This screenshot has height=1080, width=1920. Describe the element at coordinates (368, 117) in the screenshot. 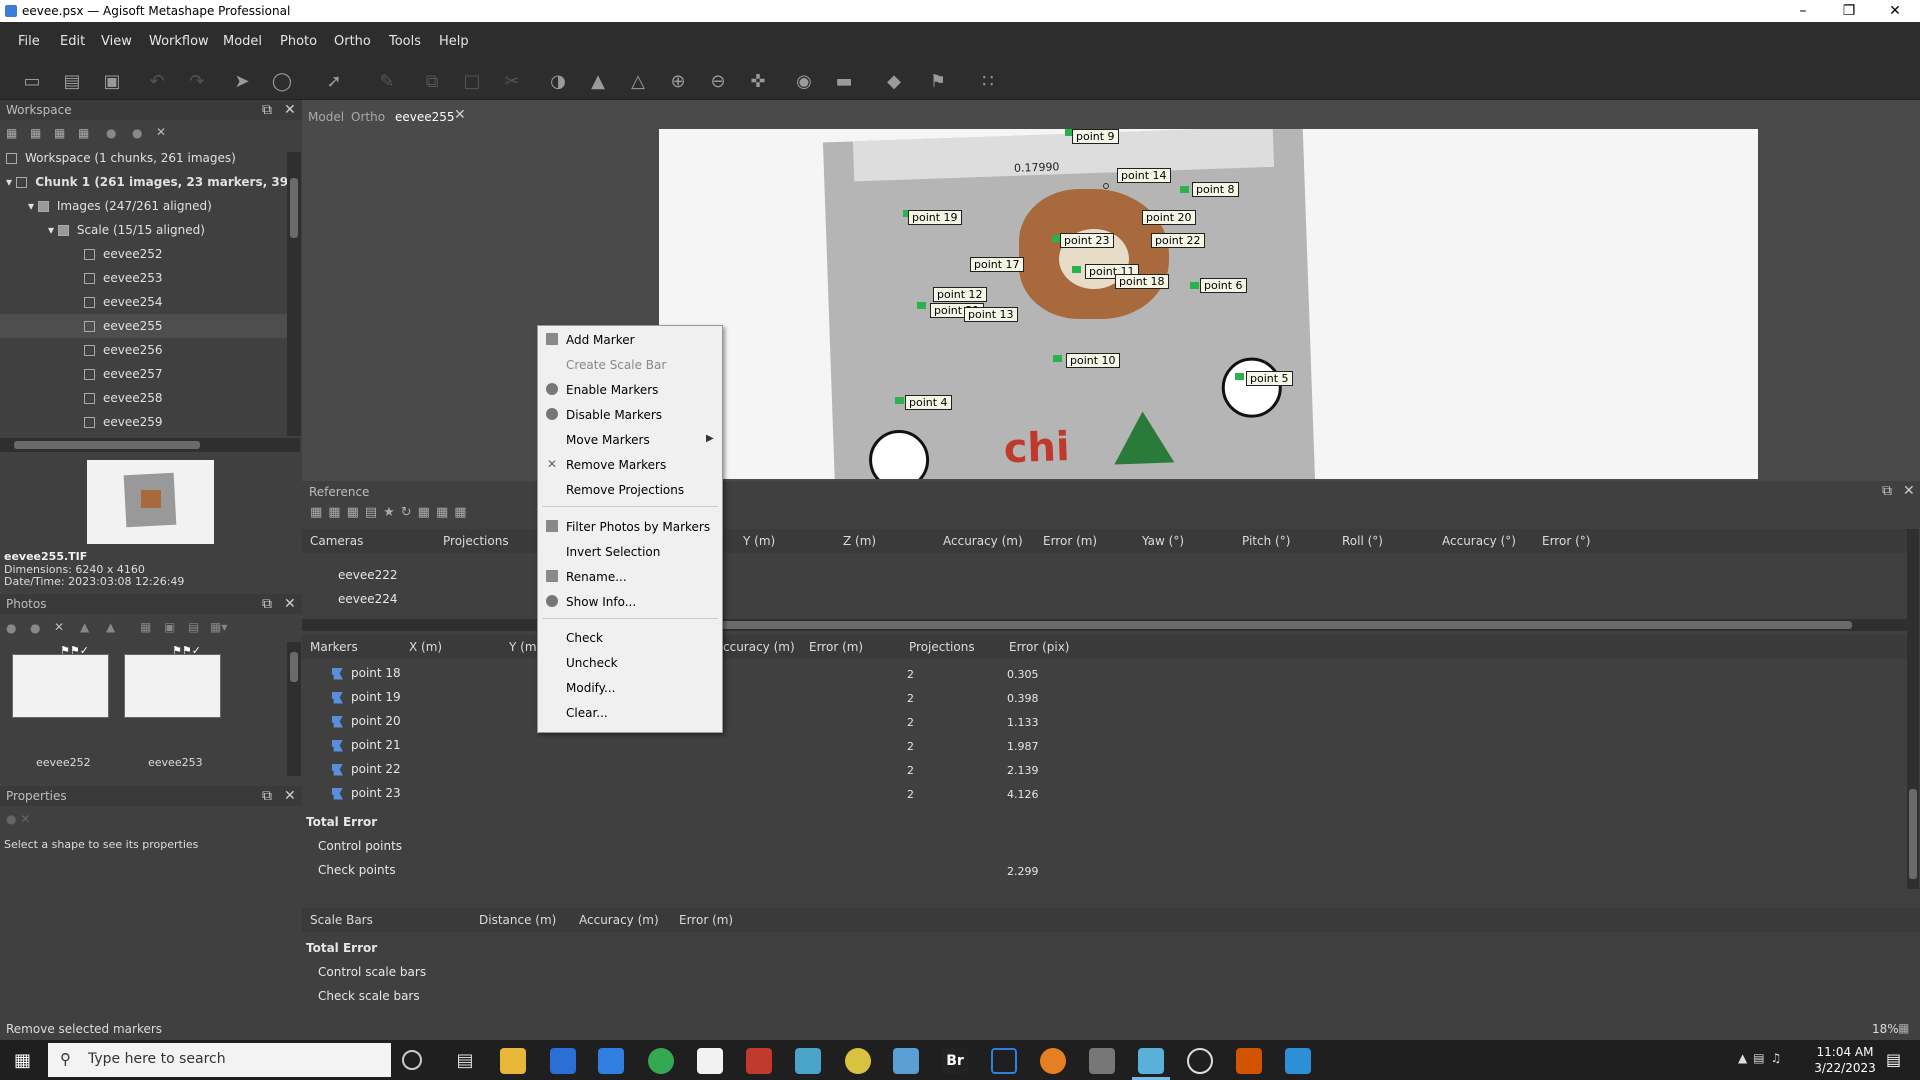

I see `tab-ortho: Ortho` at that location.